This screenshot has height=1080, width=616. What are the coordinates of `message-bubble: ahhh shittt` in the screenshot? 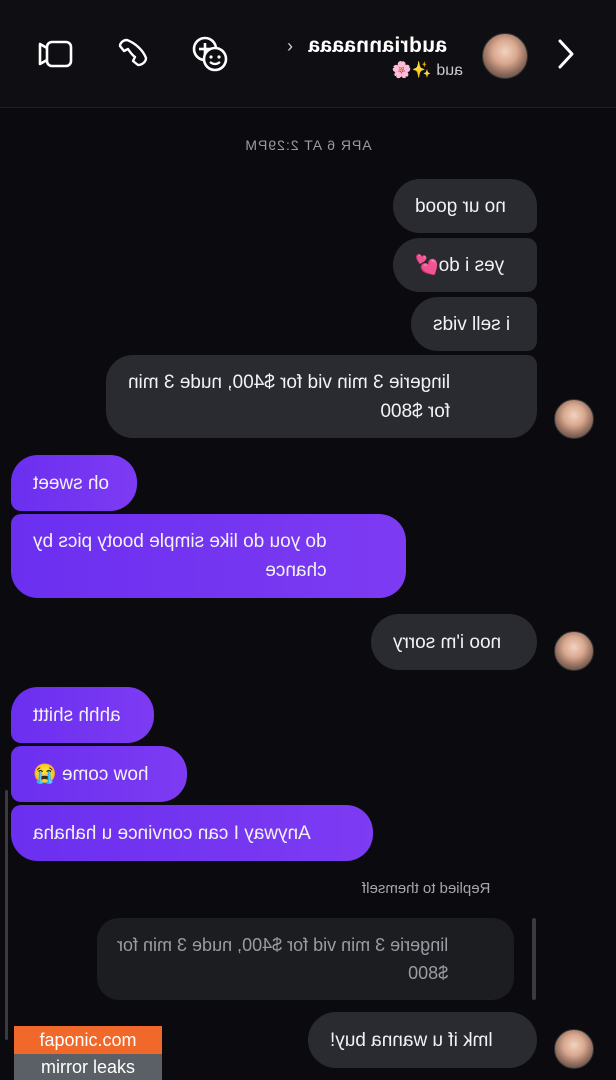 It's located at (82, 715).